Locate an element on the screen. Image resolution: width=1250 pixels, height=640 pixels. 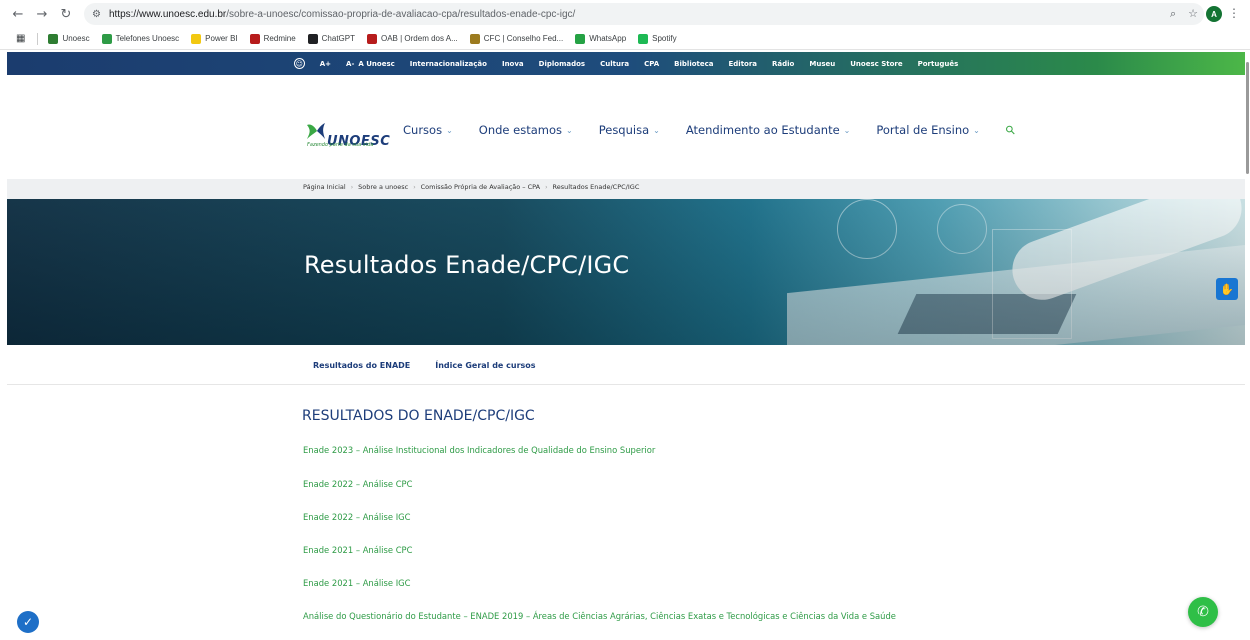
nav-item: Pesquisa ⌄ is located at coordinates (629, 130).